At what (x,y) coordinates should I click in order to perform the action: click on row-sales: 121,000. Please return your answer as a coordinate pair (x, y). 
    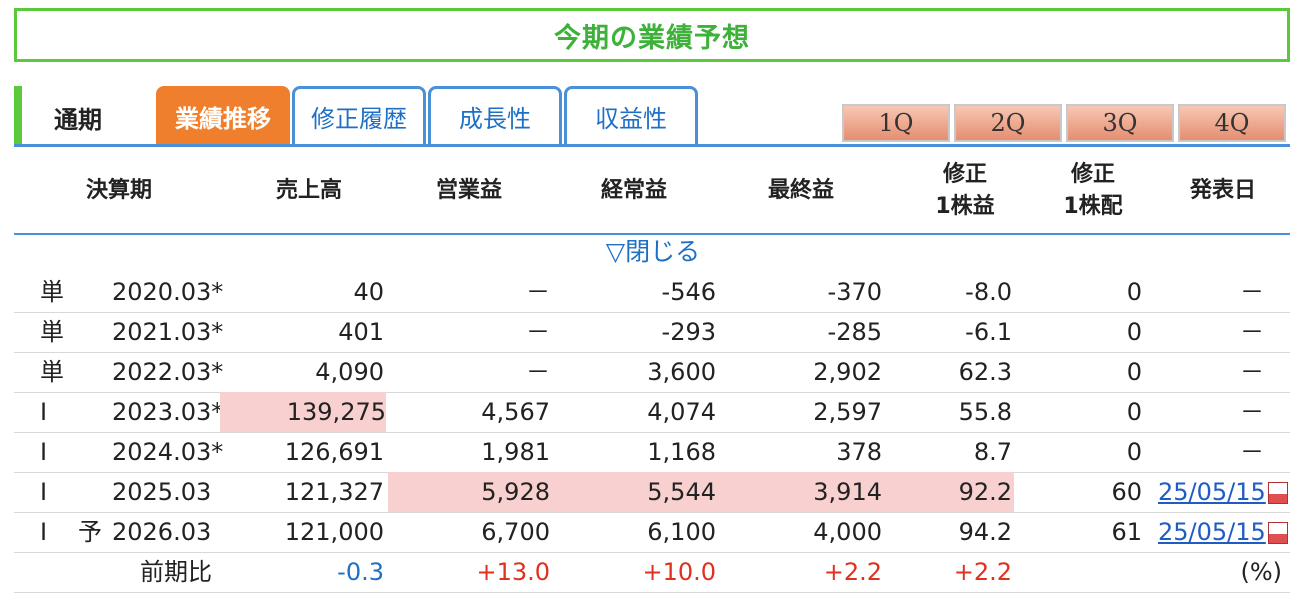
    Looking at the image, I should click on (334, 532).